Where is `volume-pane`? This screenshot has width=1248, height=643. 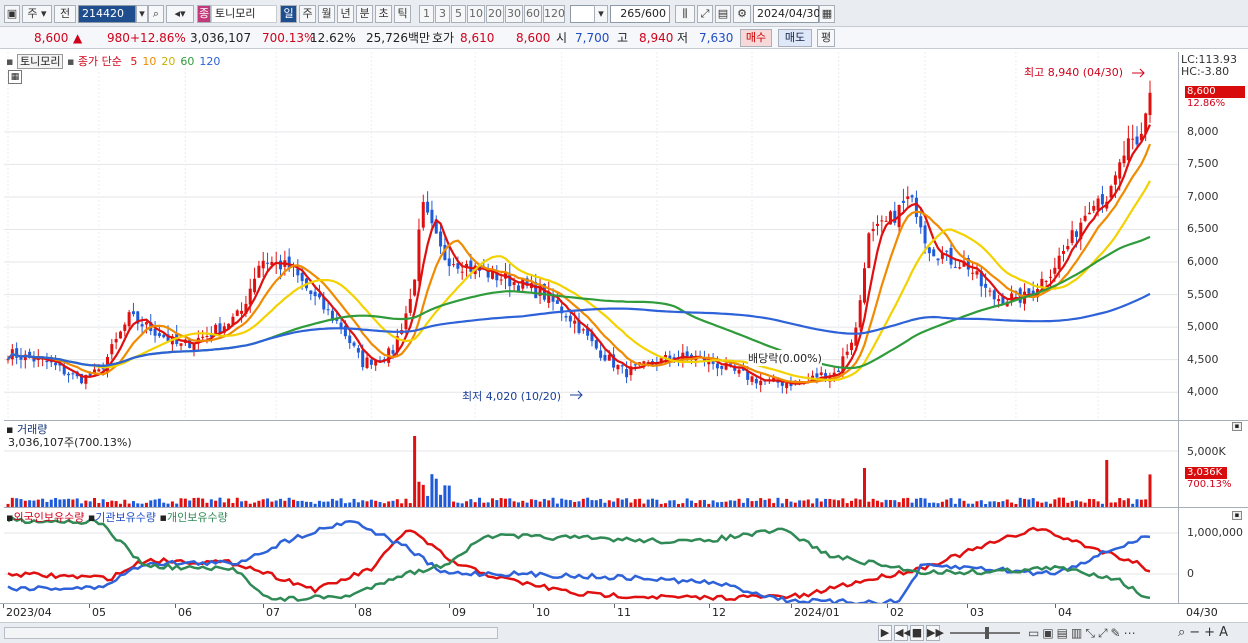 volume-pane is located at coordinates (591, 464).